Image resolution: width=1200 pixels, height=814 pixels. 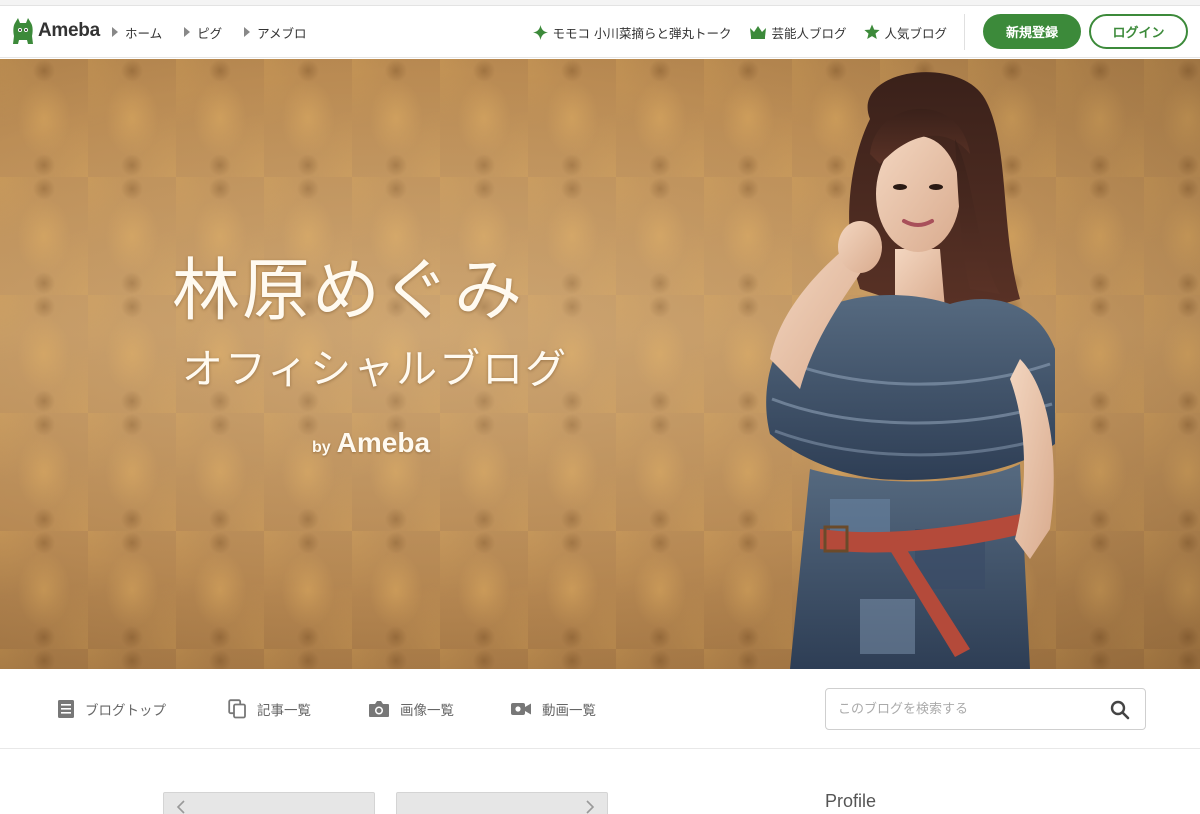 I want to click on featured-nav: モモコ 小川菜摘らと弾丸トーク 芸能人ブログ 人気ブログ, so click(x=740, y=32).